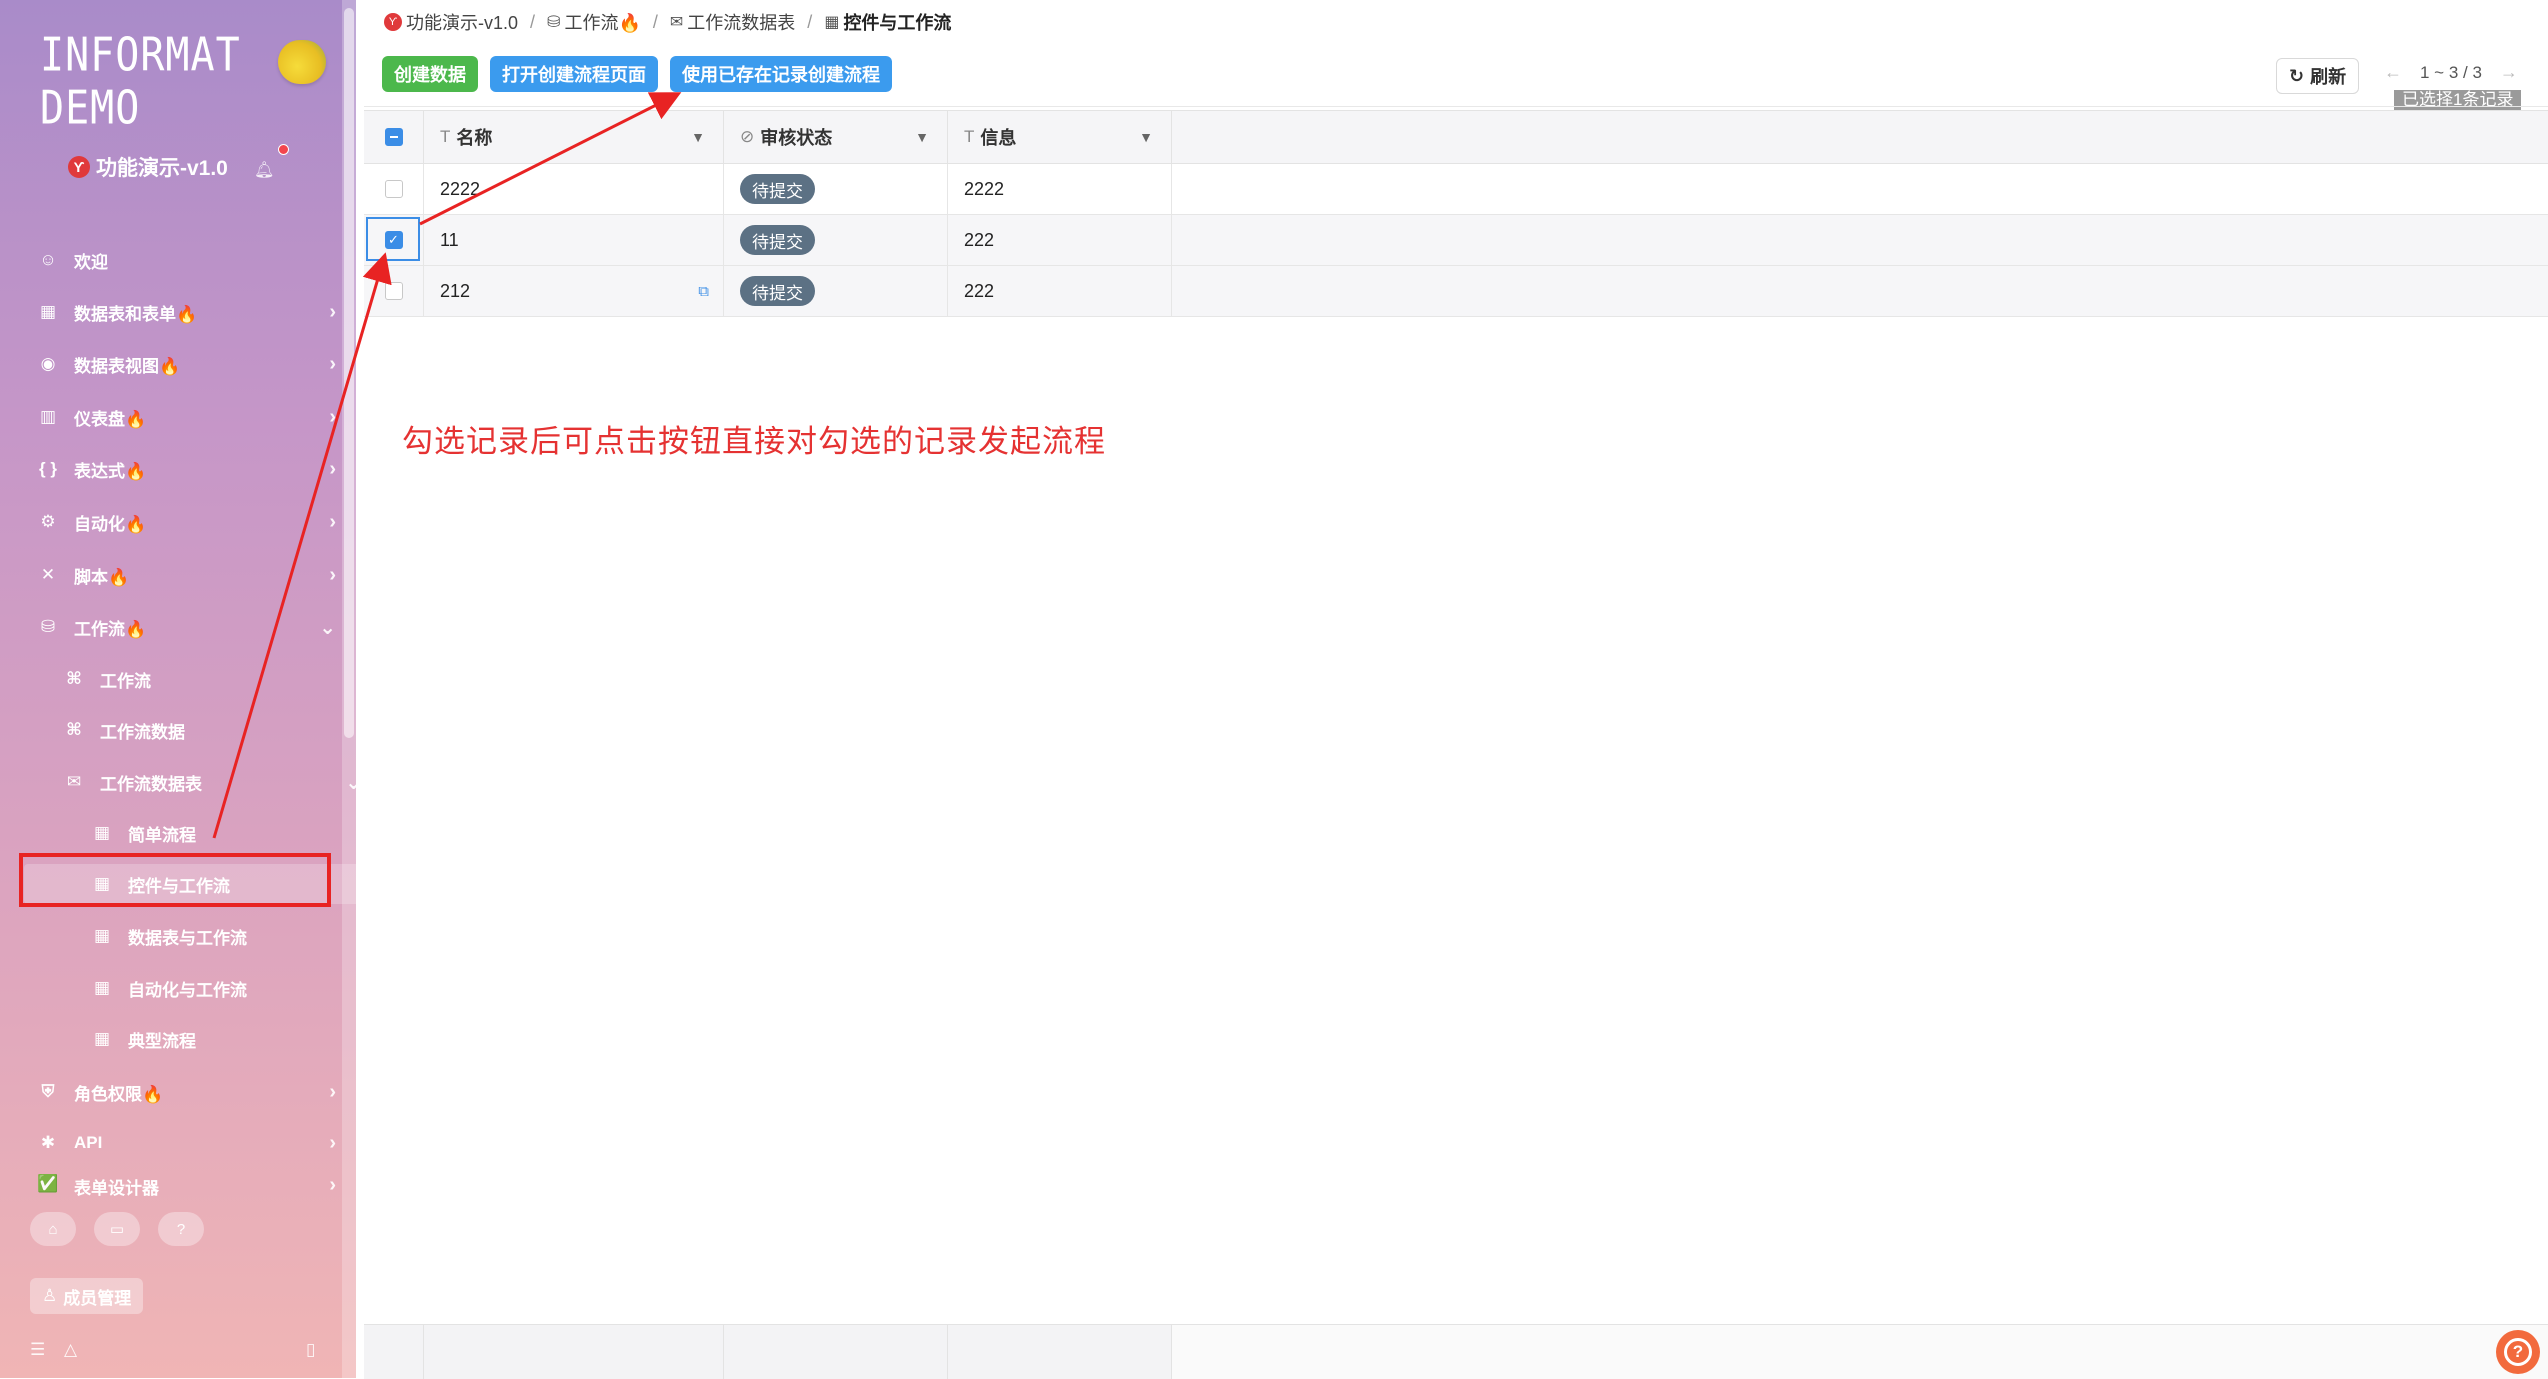 The height and width of the screenshot is (1379, 2548). I want to click on sidebar-item-workflow-tables: ✉ 工作流数据表 ⌄, so click(178, 782).